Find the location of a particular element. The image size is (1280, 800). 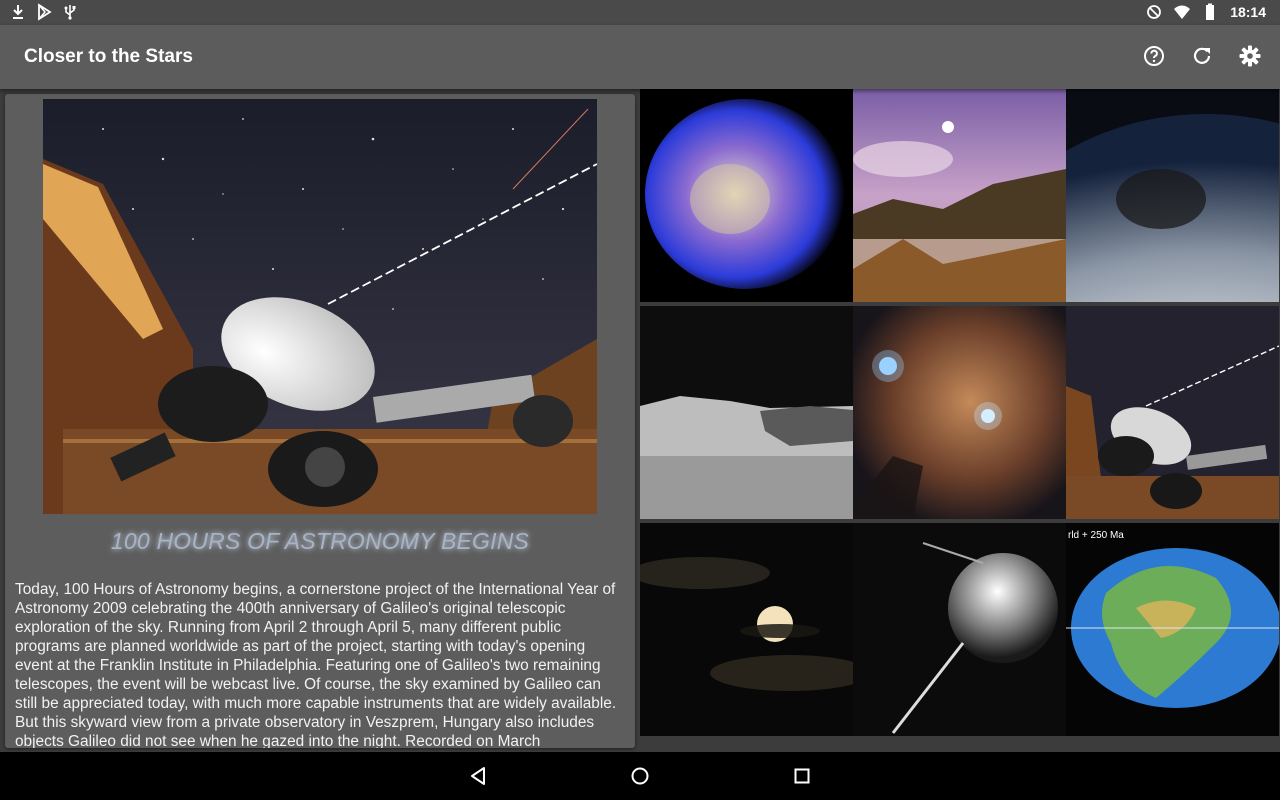

download-icon is located at coordinates (18, 12).